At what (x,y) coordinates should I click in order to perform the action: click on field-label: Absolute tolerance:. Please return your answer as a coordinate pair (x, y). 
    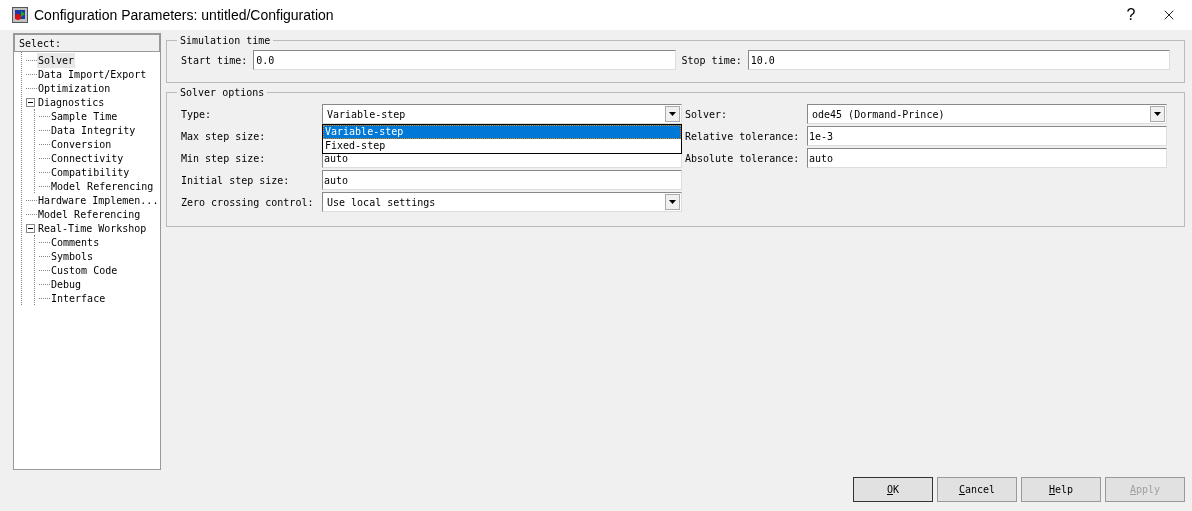
    Looking at the image, I should click on (743, 158).